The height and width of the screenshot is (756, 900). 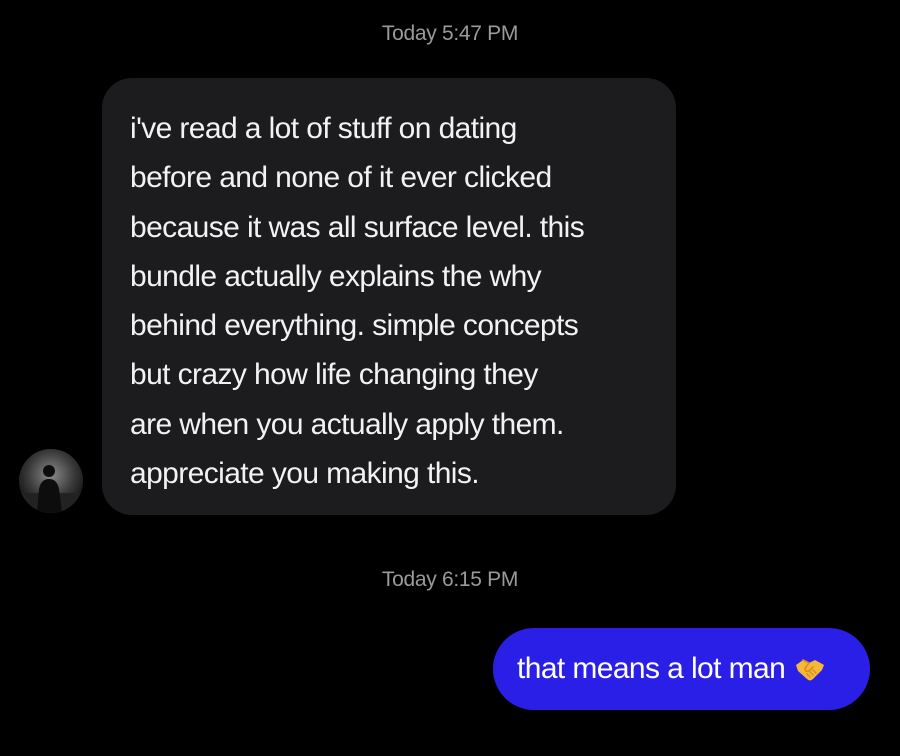 I want to click on handshake-icon, so click(x=810, y=669).